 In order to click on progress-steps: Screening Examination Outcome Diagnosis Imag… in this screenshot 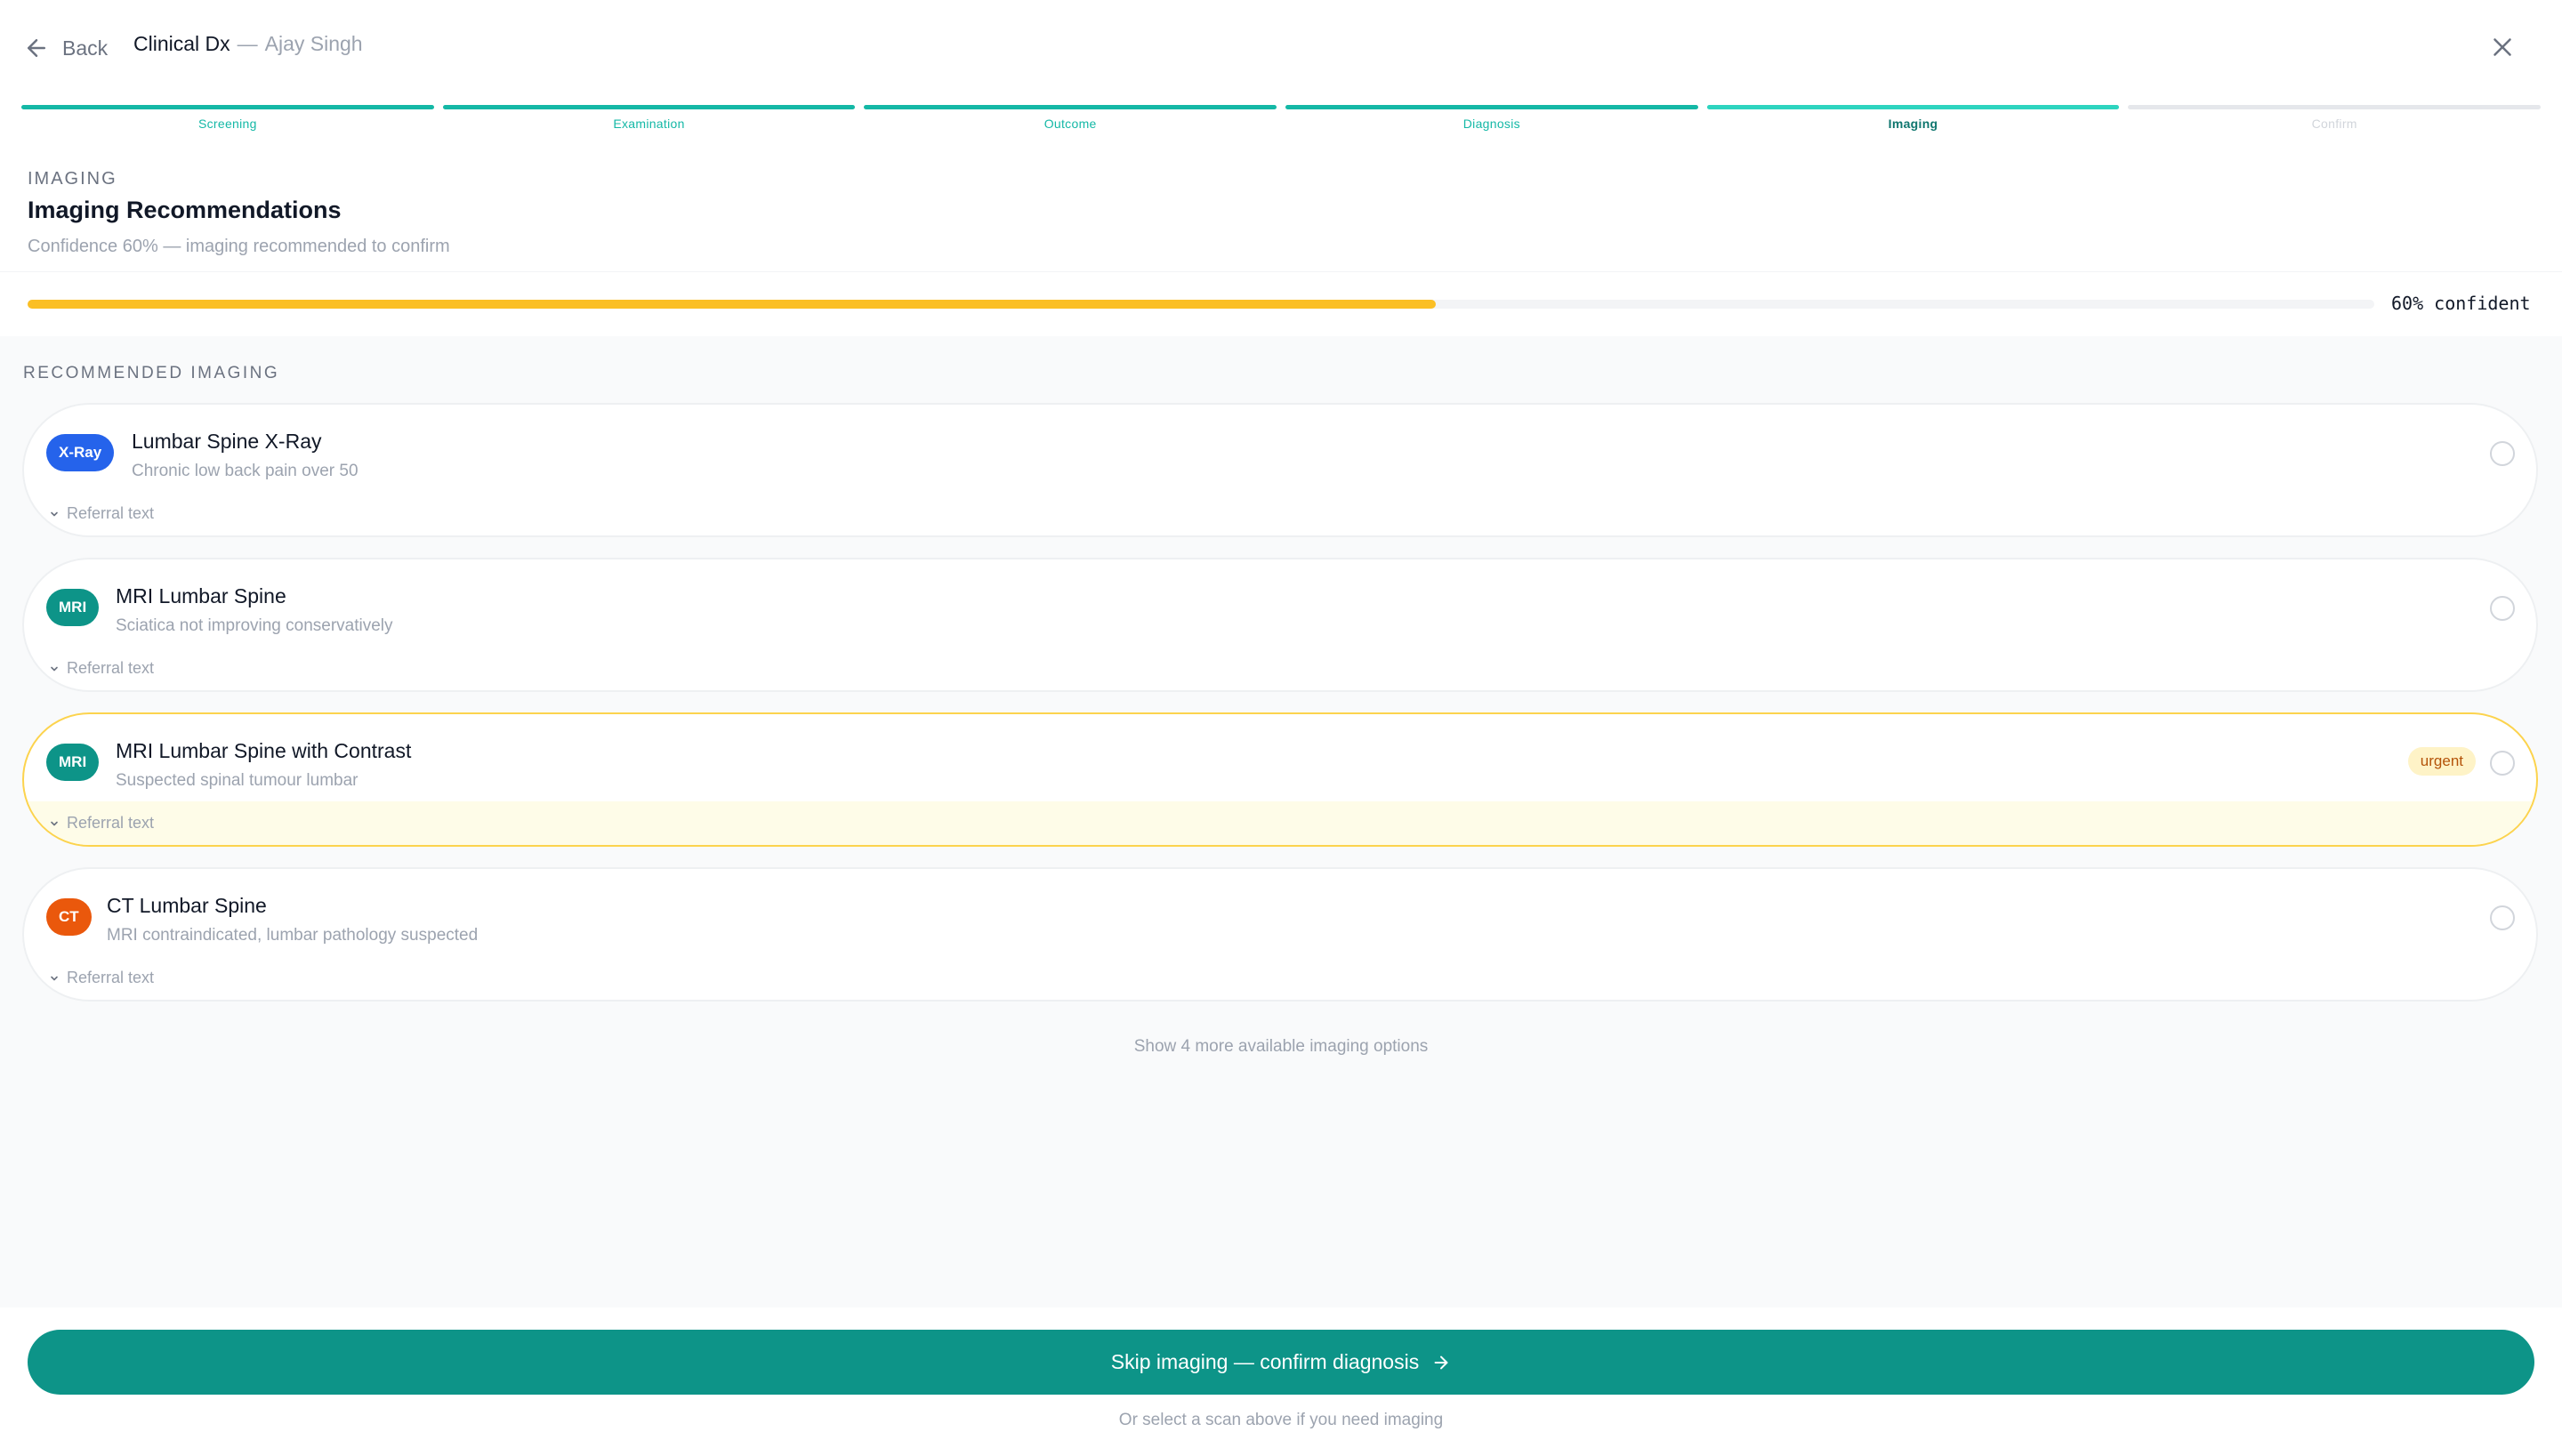, I will do `click(1281, 118)`.